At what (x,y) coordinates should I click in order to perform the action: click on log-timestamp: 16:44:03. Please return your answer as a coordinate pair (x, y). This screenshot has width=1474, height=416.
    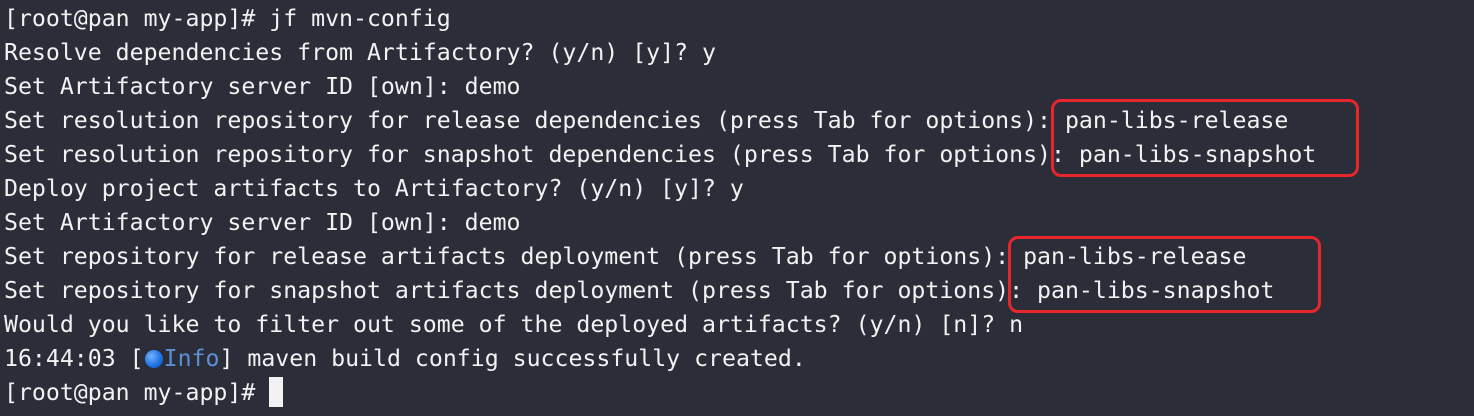
    Looking at the image, I should click on (60, 358).